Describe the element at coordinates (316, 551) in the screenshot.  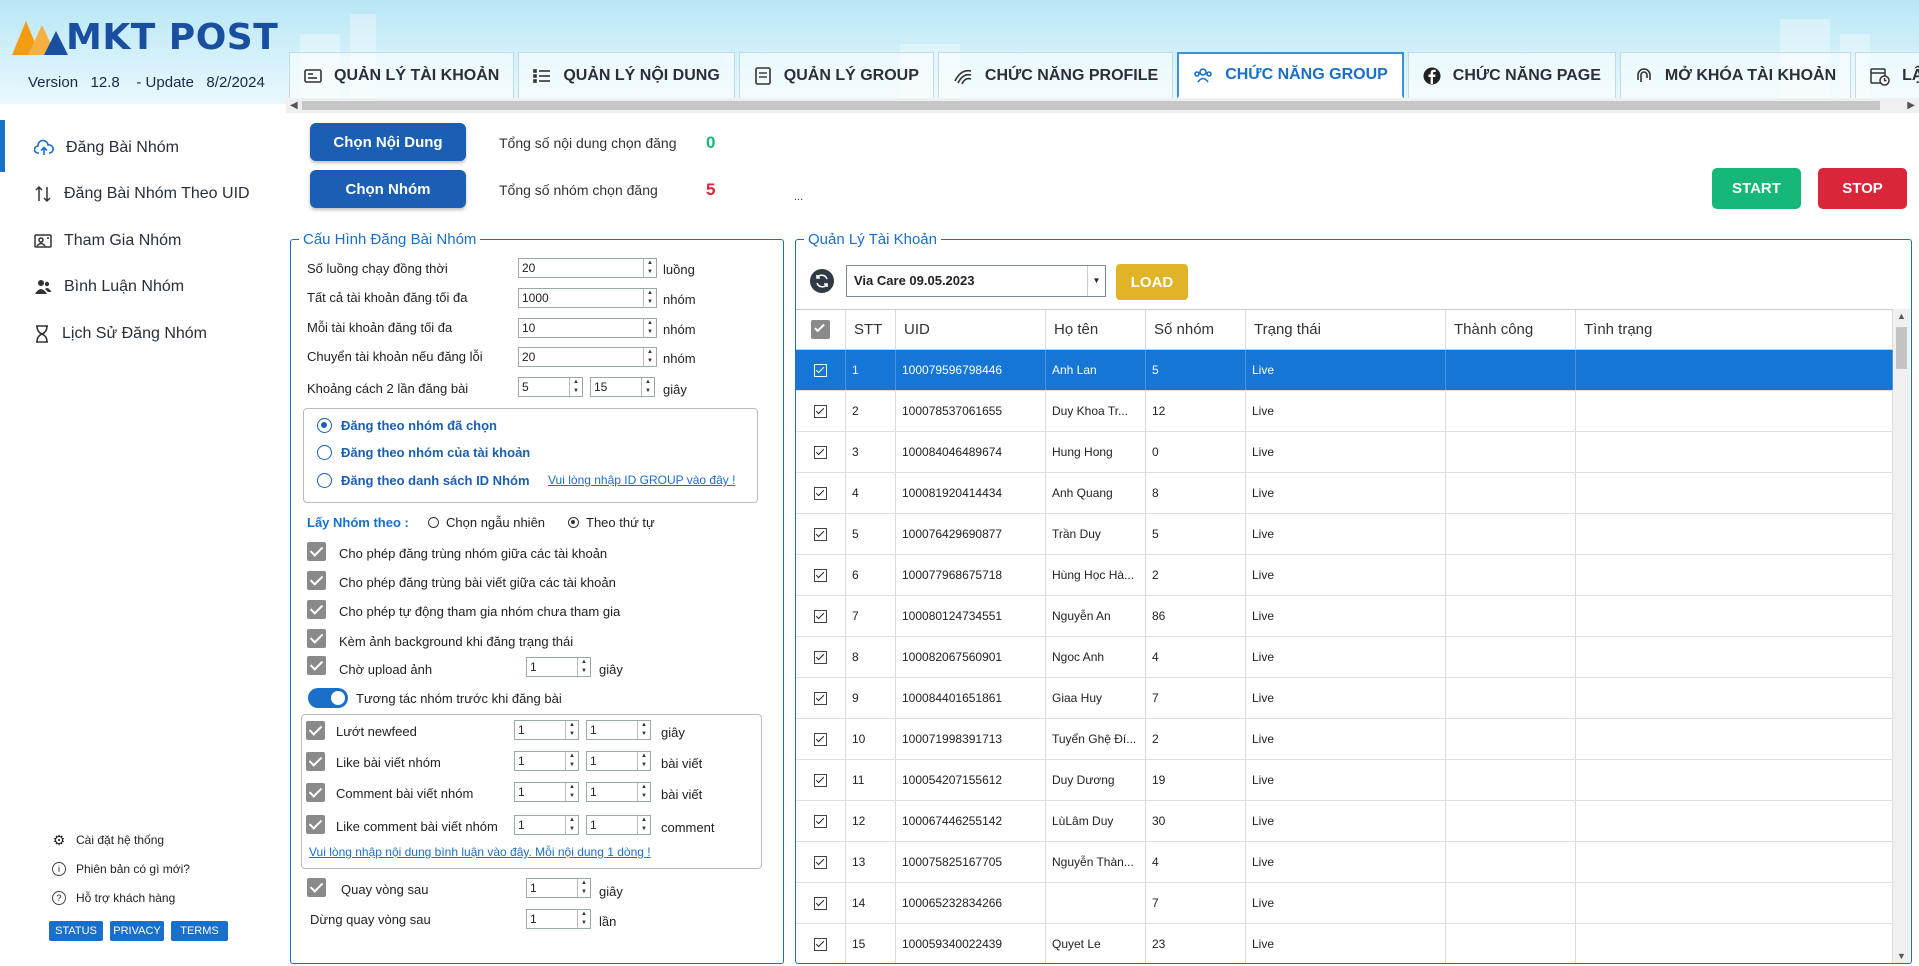
I see `allow-duplicate-group-checkbox` at that location.